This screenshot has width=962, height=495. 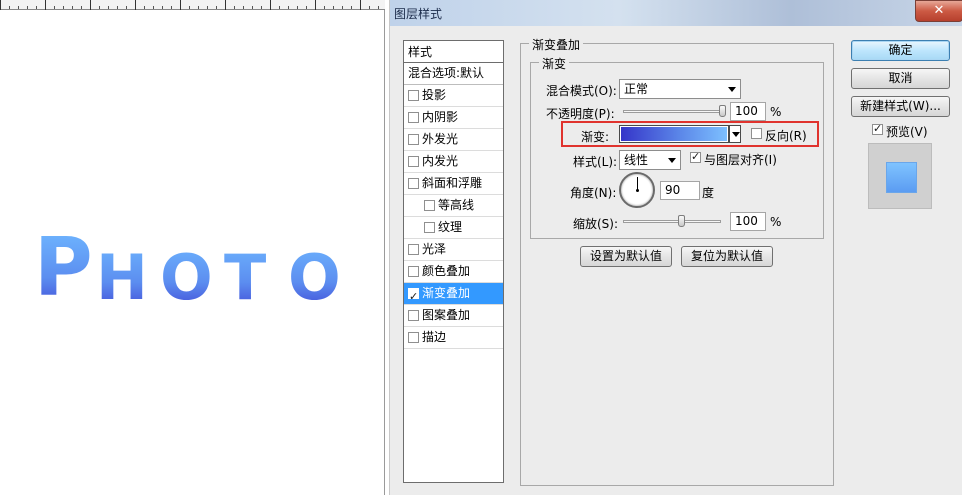 I want to click on close-button: ✕, so click(x=938, y=11).